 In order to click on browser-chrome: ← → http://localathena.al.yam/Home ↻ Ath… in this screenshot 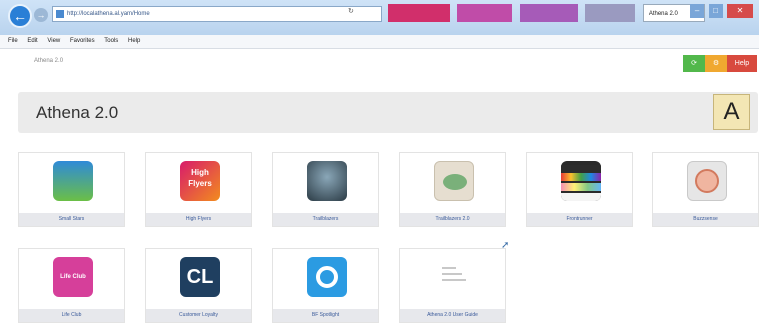, I will do `click(379, 17)`.